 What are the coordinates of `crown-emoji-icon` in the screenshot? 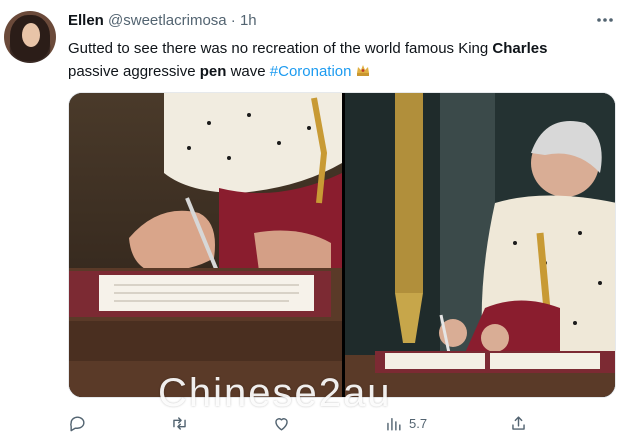 It's located at (363, 68).